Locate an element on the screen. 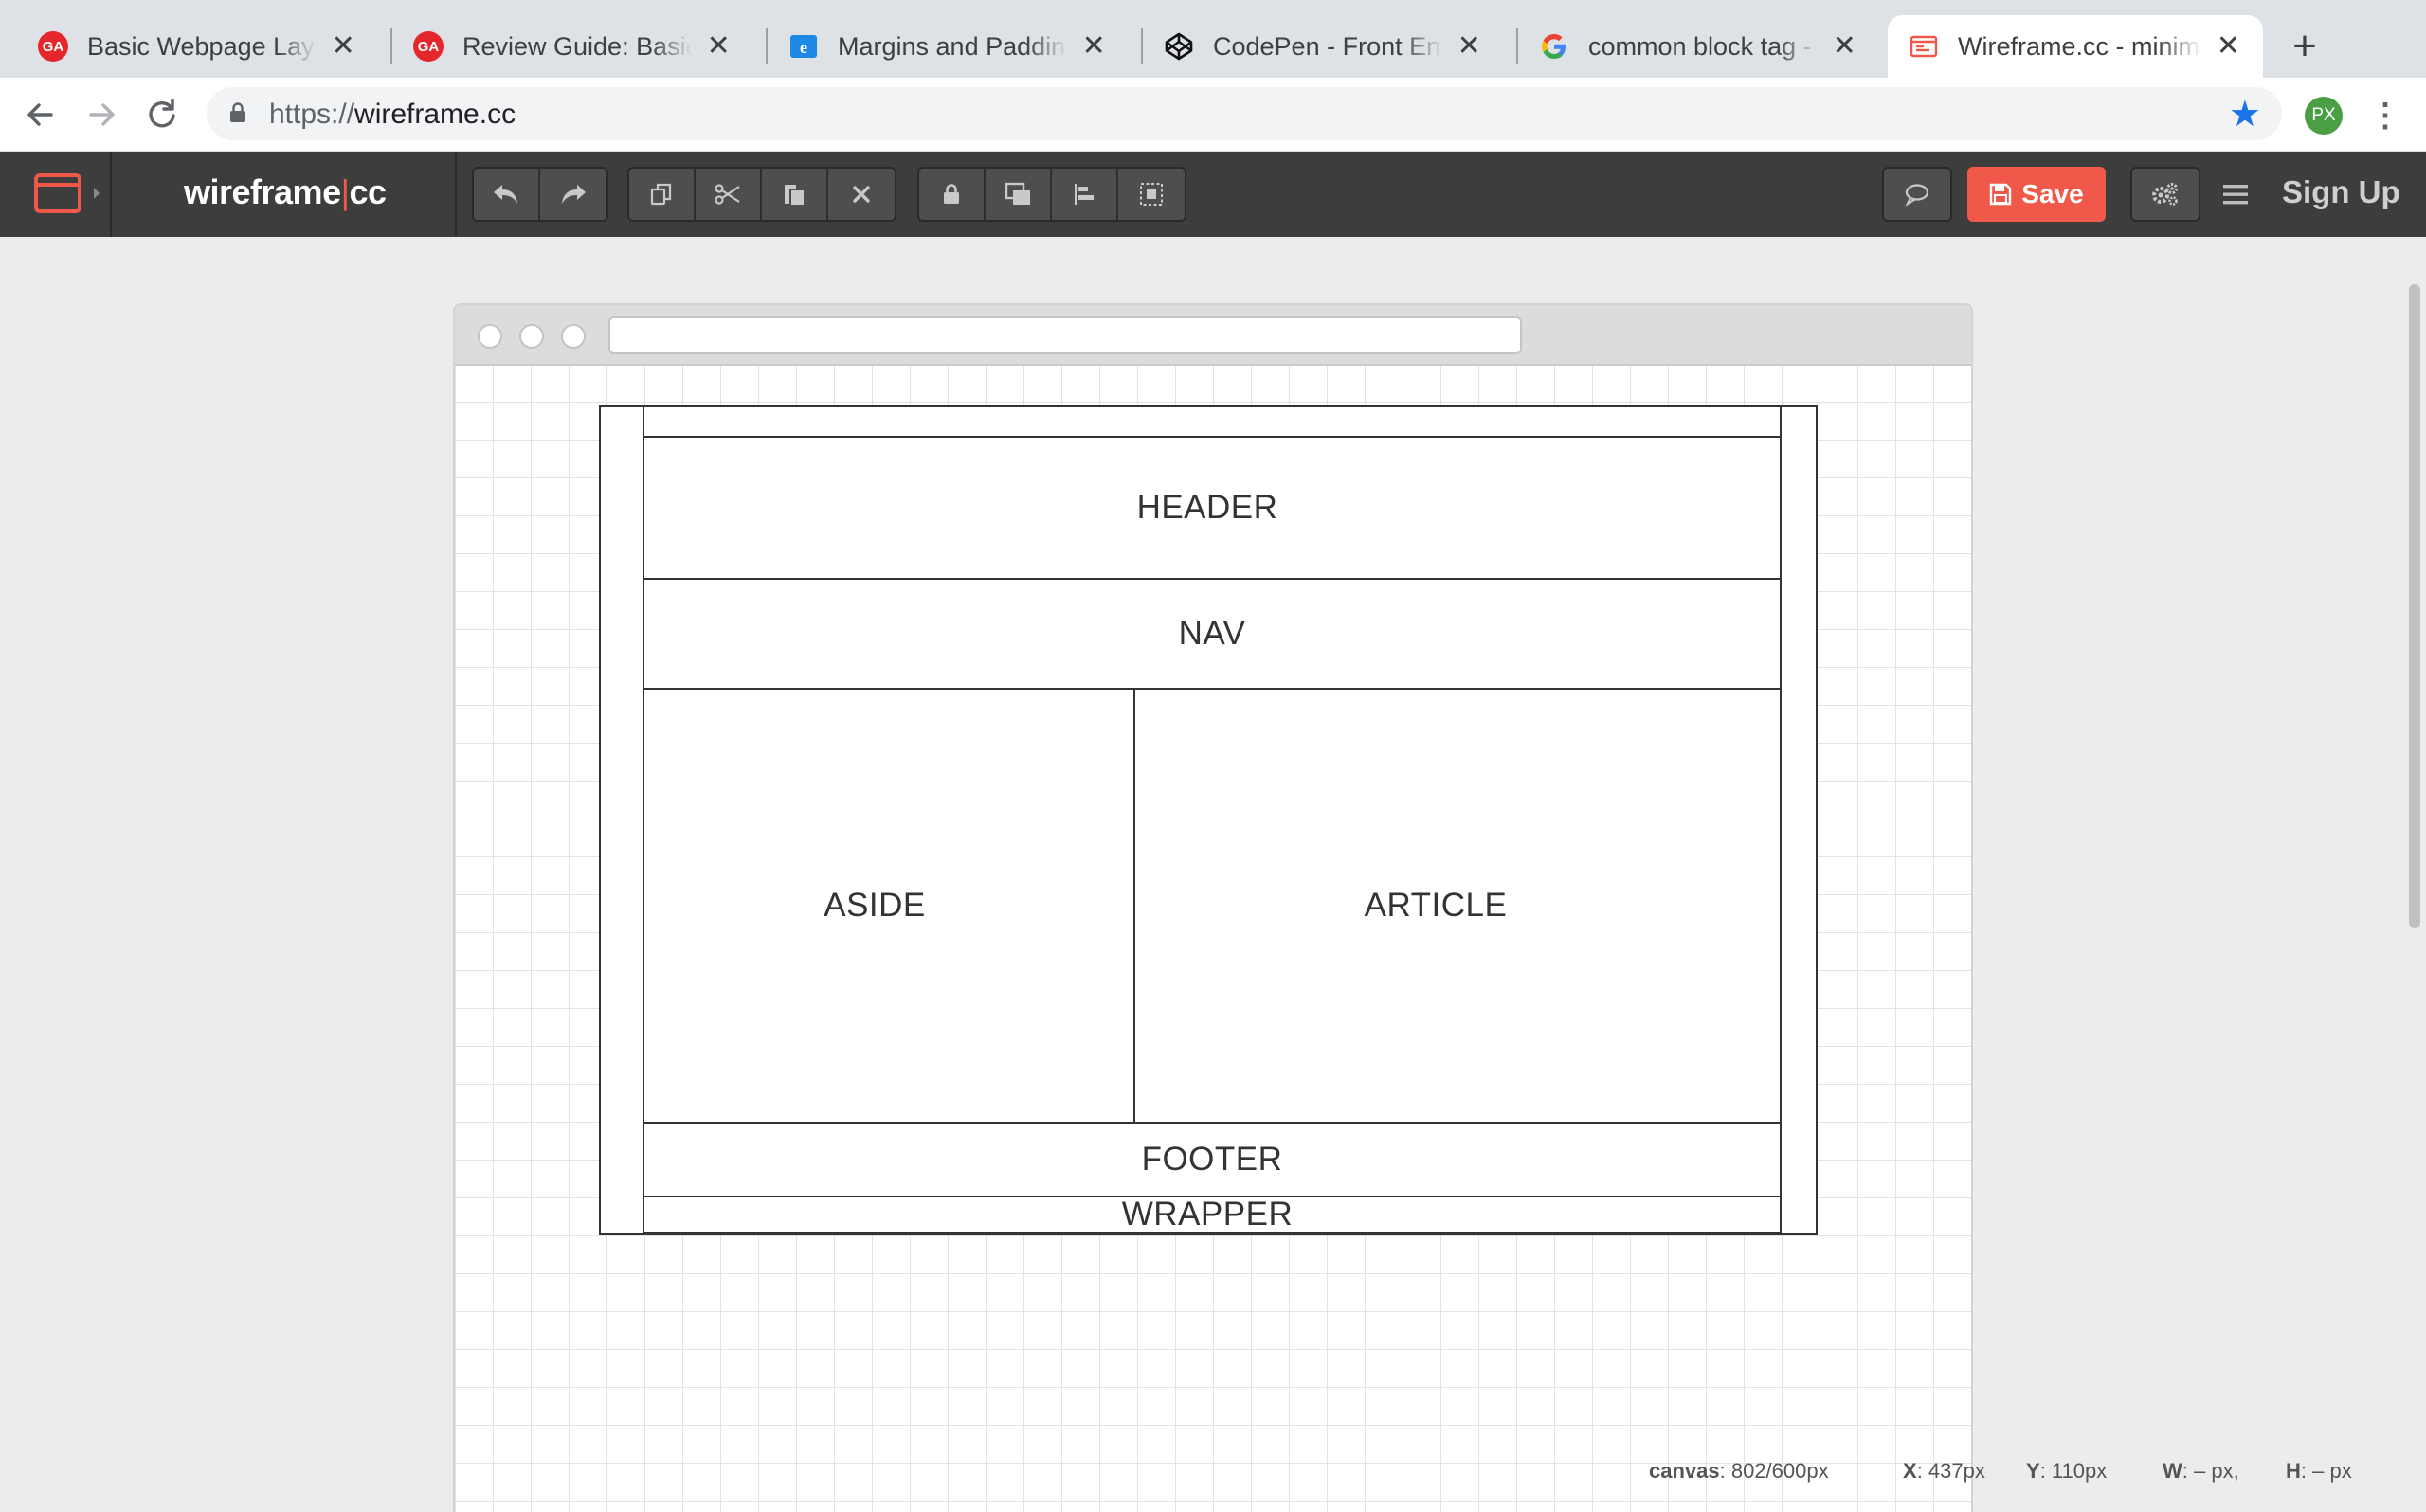 The width and height of the screenshot is (2426, 1512). reload-button is located at coordinates (162, 114).